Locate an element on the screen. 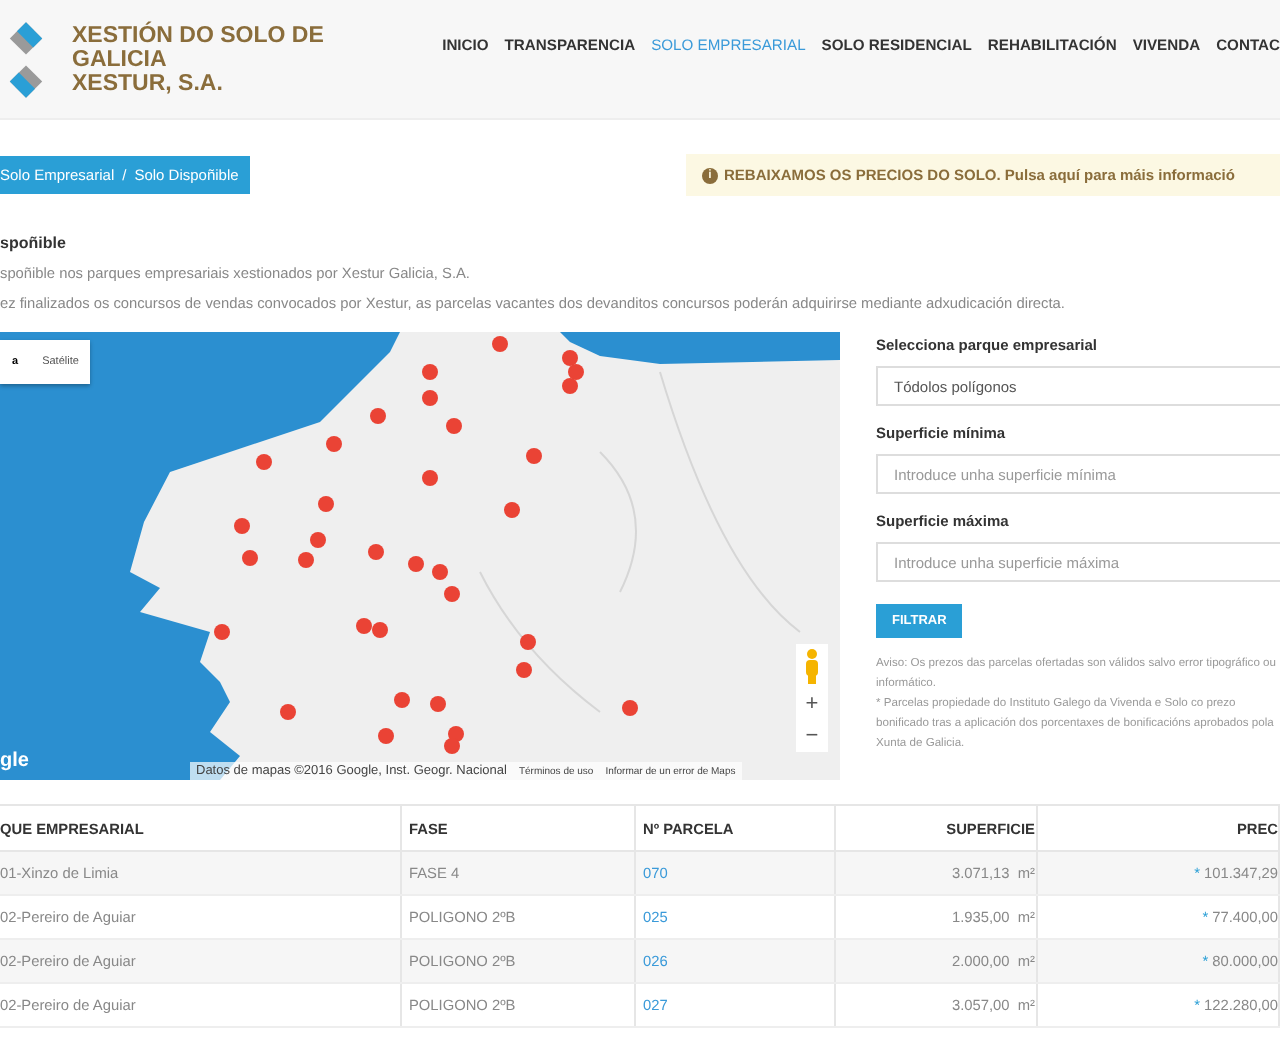 This screenshot has height=1040, width=1280. pegman-icon is located at coordinates (812, 666).